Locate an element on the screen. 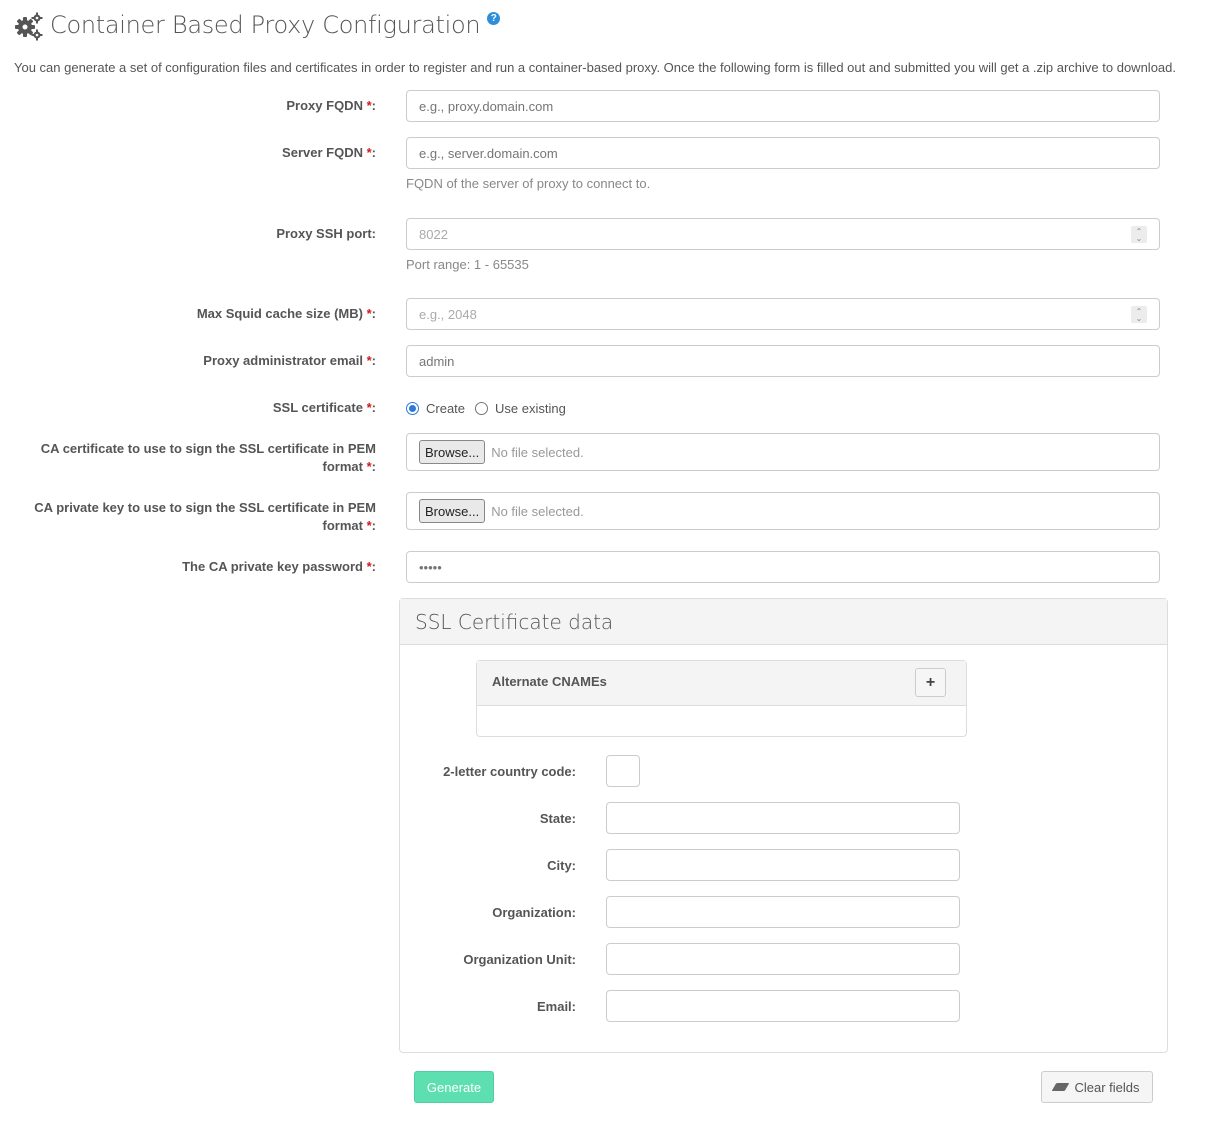 This screenshot has height=1129, width=1225. generate-button: Generate is located at coordinates (454, 1087).